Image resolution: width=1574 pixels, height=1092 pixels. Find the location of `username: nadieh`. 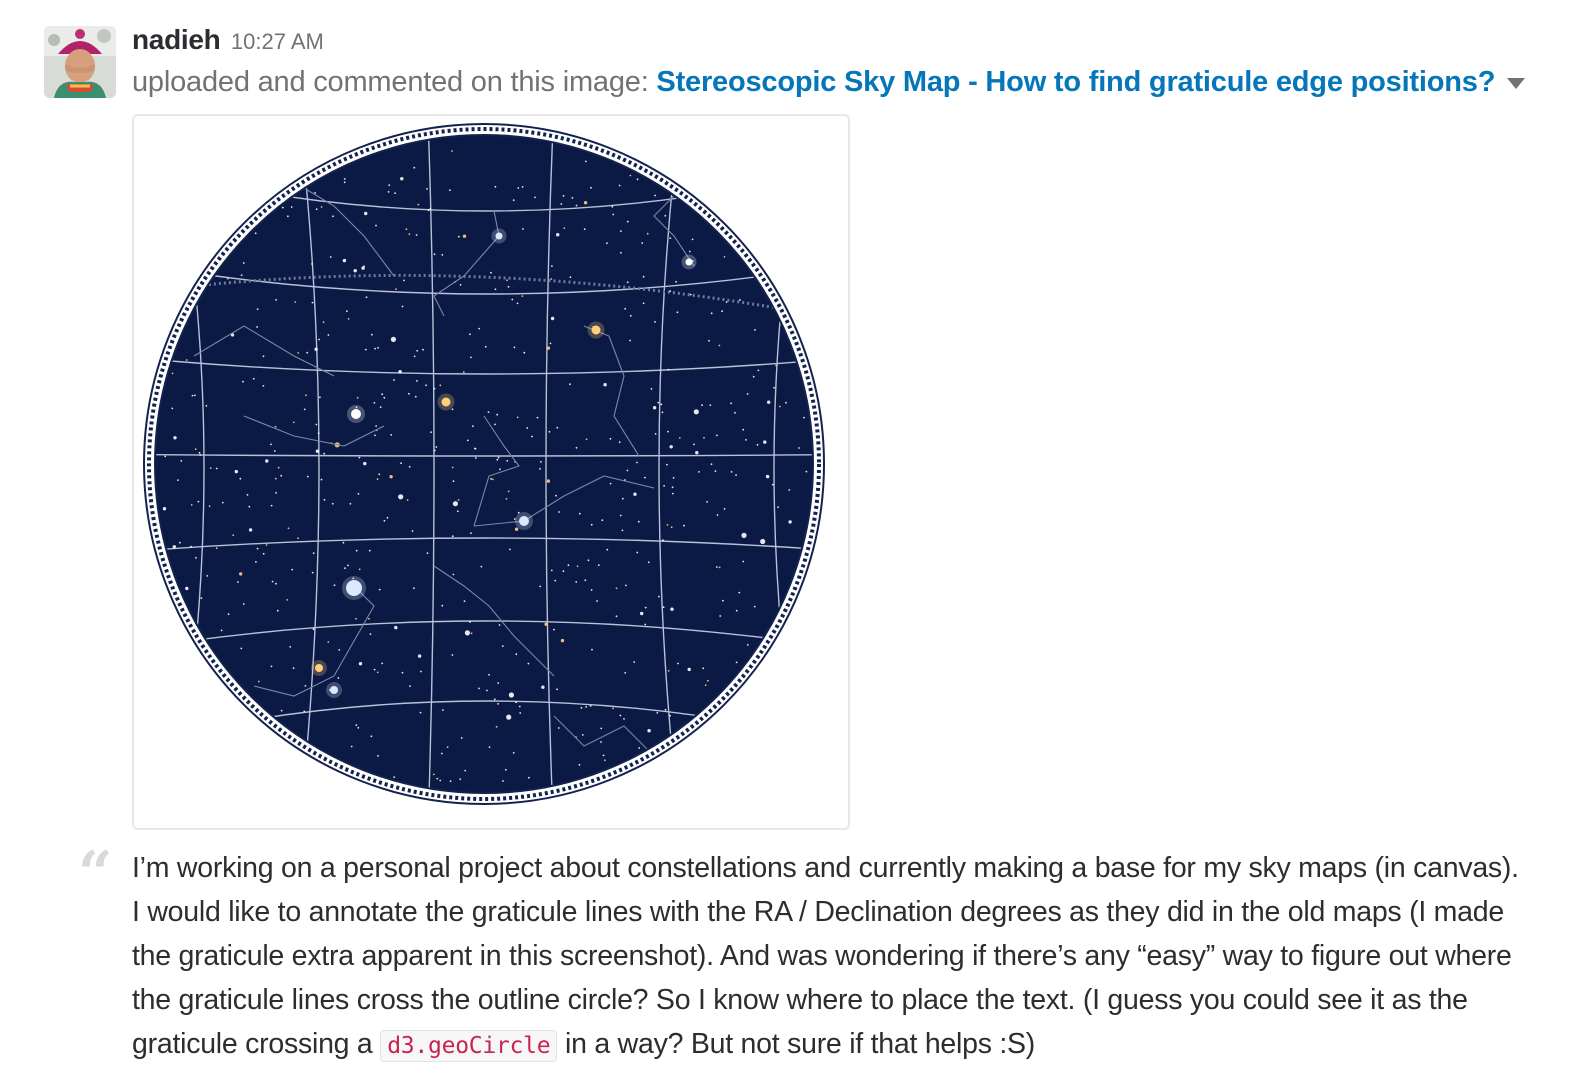

username: nadieh is located at coordinates (176, 39).